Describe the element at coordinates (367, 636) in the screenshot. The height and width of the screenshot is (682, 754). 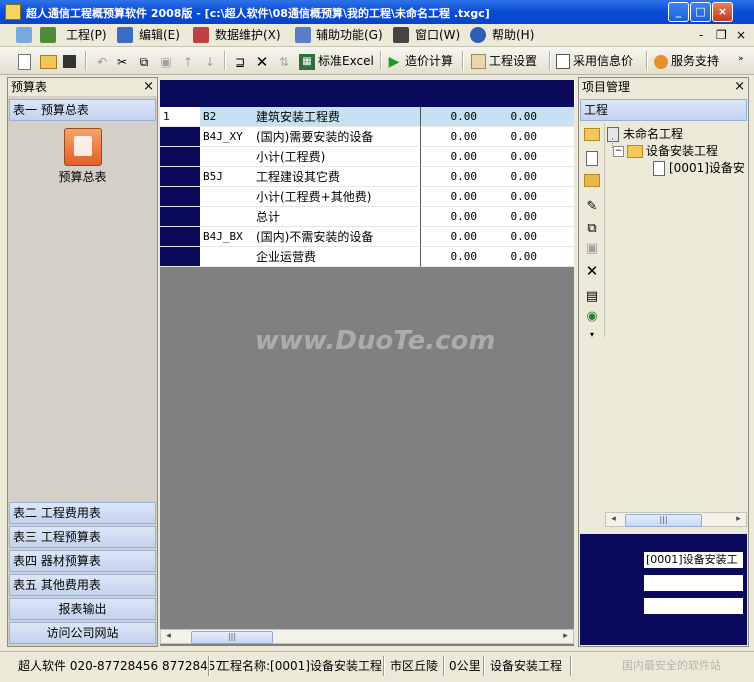
I see `grid-horizontal-scrollbar: ◂ ||| ▸` at that location.